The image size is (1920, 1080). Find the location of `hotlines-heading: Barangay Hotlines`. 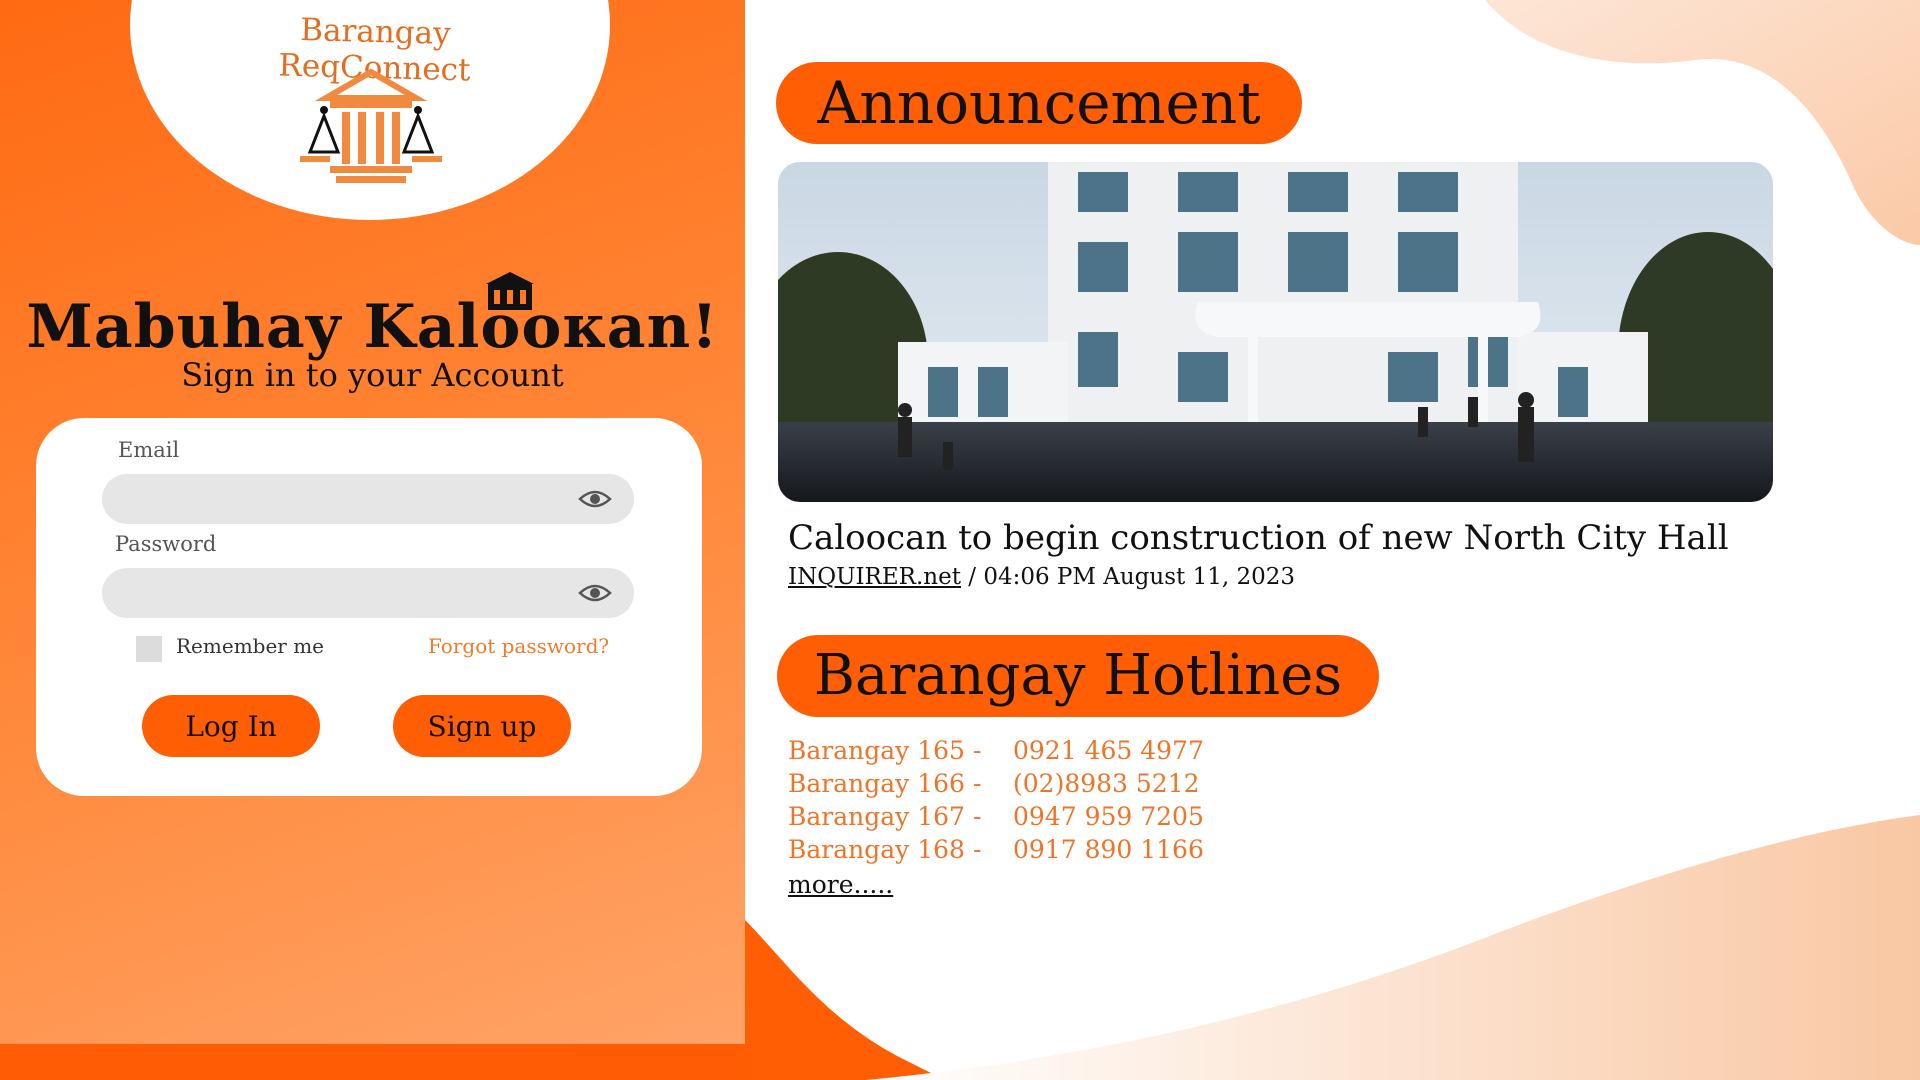

hotlines-heading: Barangay Hotlines is located at coordinates (1078, 676).